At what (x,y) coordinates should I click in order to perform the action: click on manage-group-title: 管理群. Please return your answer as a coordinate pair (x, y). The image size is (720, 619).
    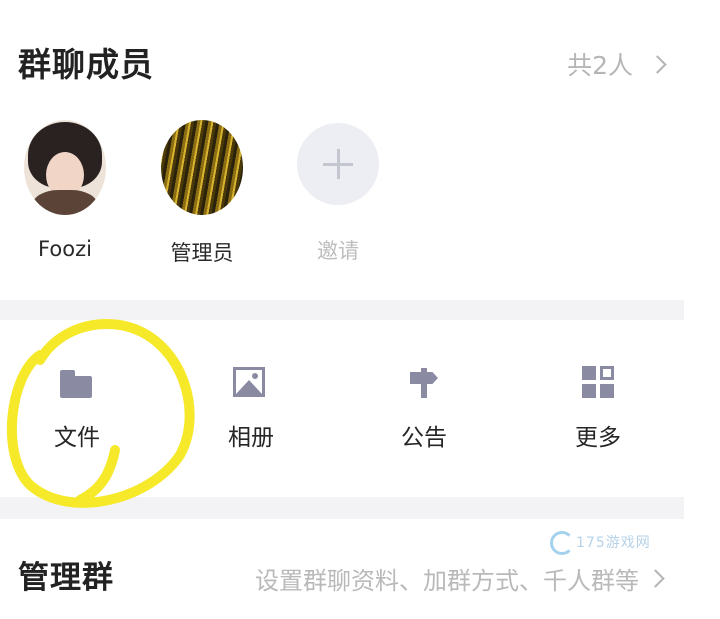
    Looking at the image, I should click on (66, 578).